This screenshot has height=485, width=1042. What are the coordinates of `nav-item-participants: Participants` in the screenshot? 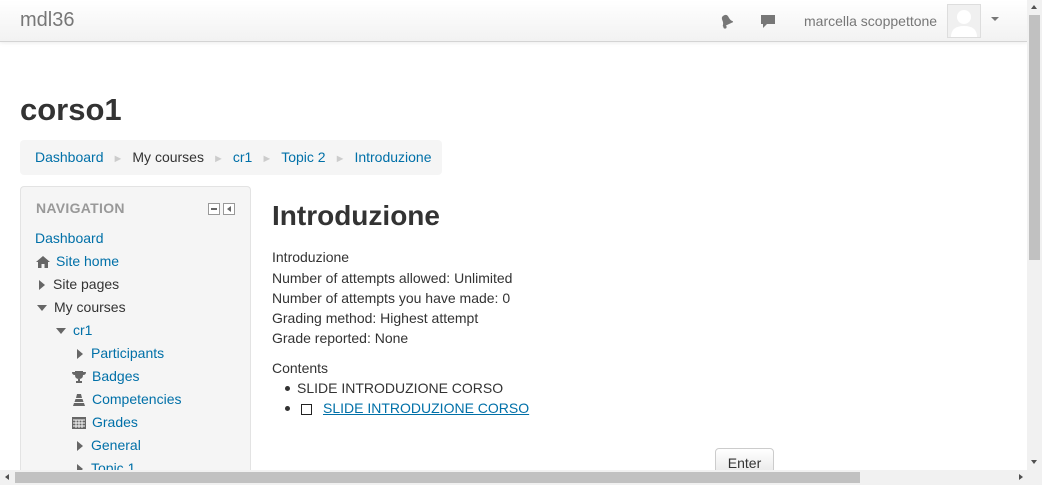 It's located at (120, 353).